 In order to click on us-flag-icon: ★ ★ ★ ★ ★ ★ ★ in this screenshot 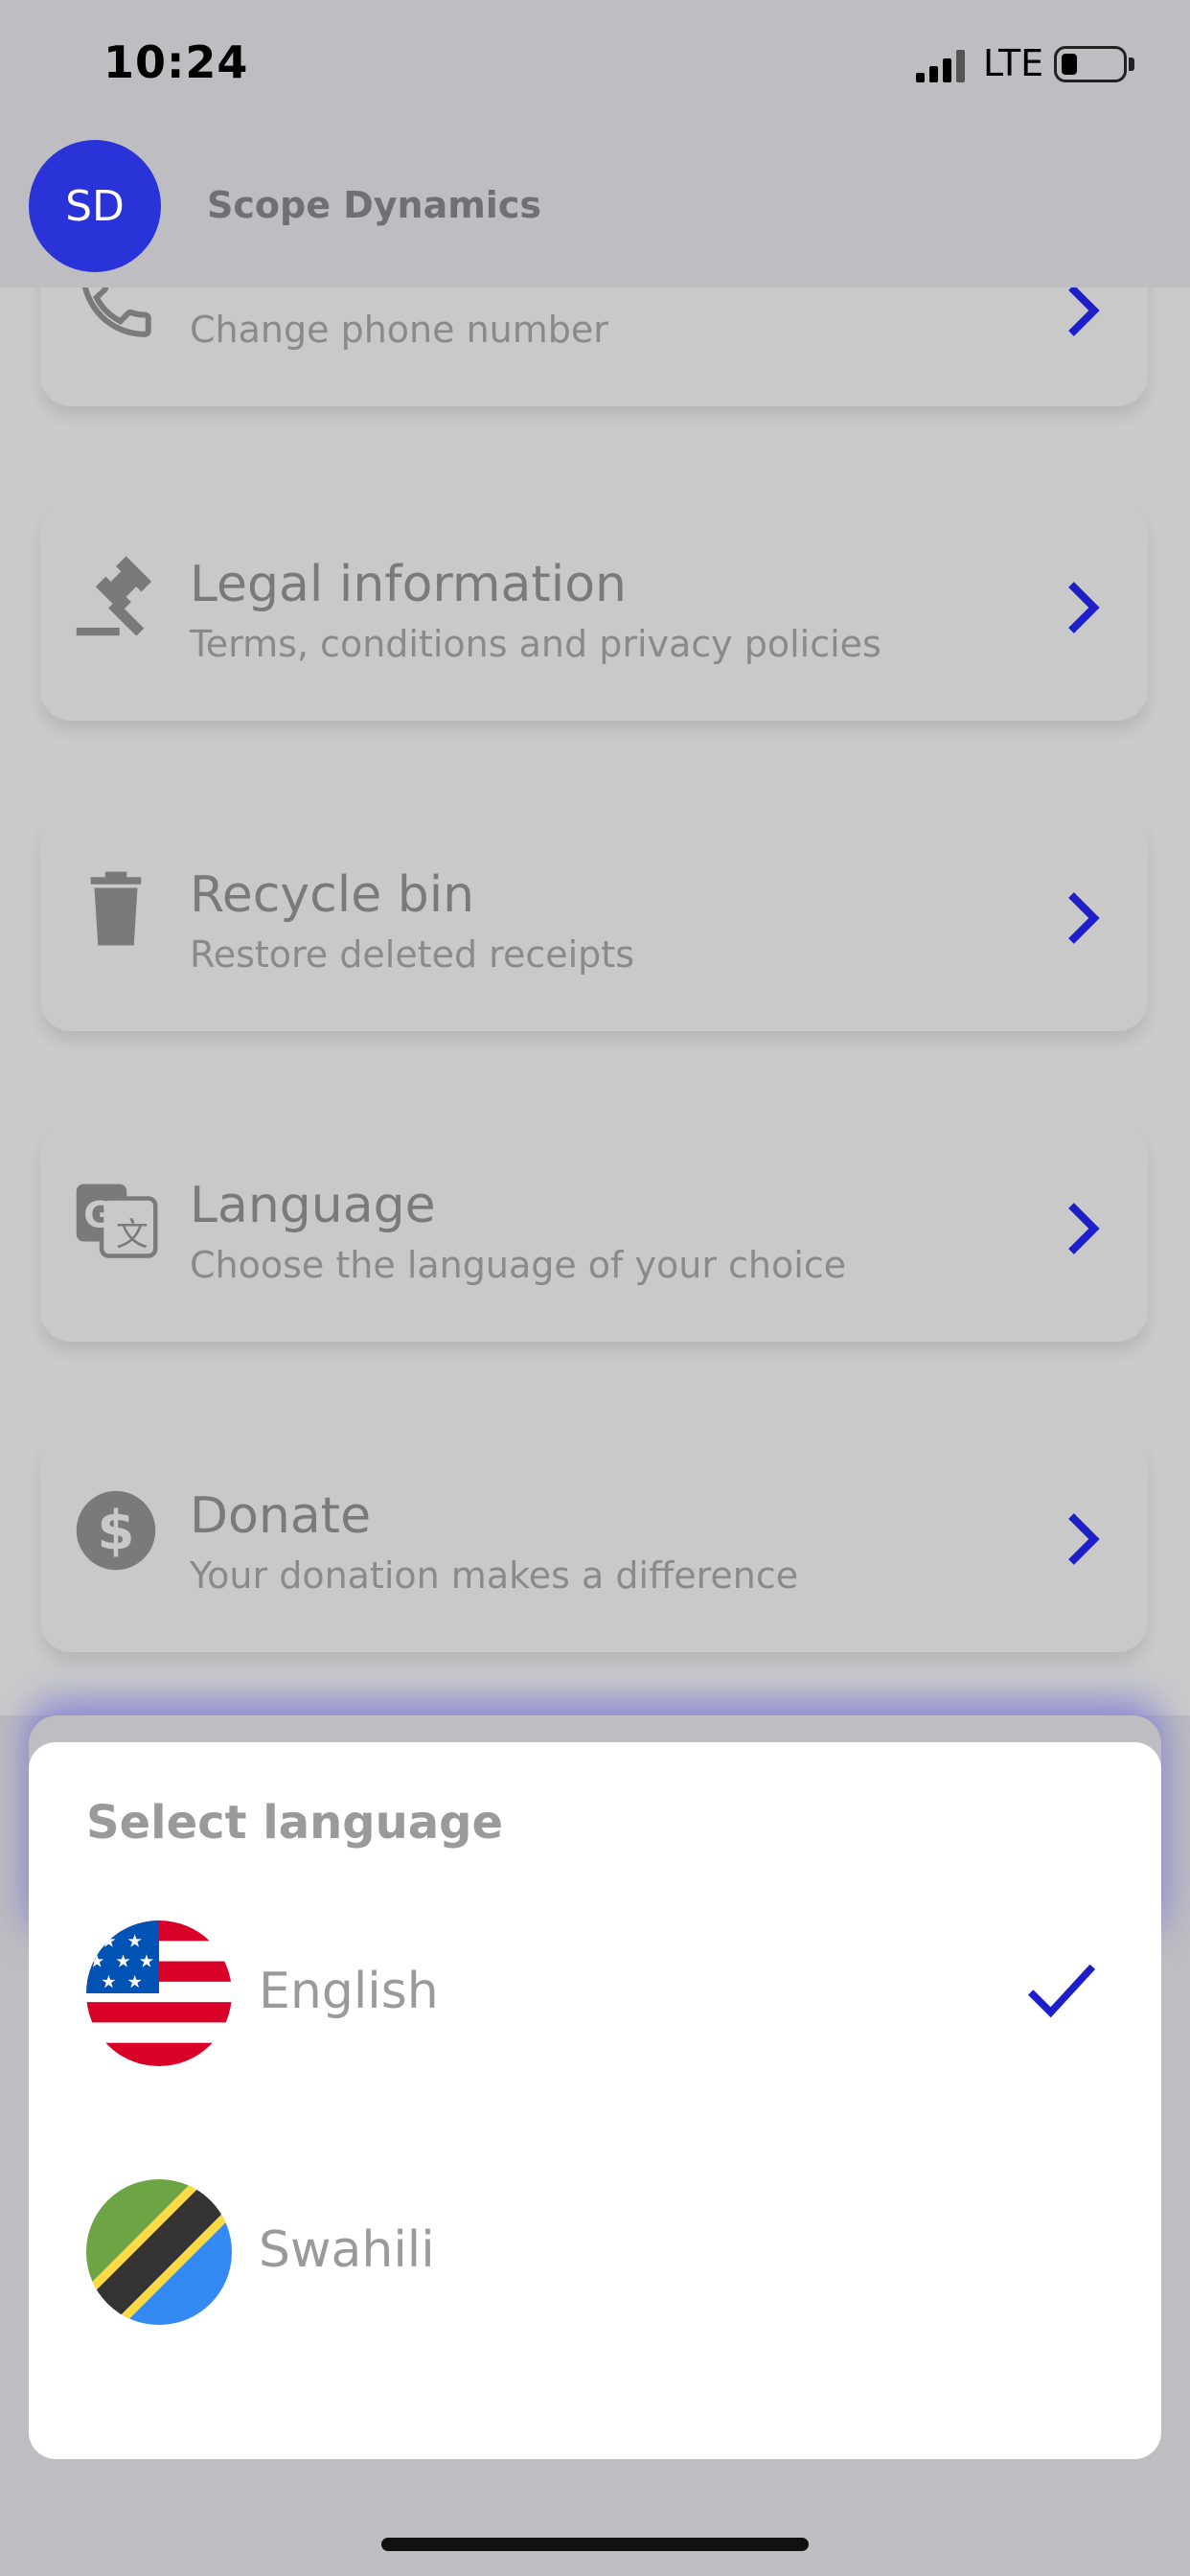, I will do `click(159, 1993)`.